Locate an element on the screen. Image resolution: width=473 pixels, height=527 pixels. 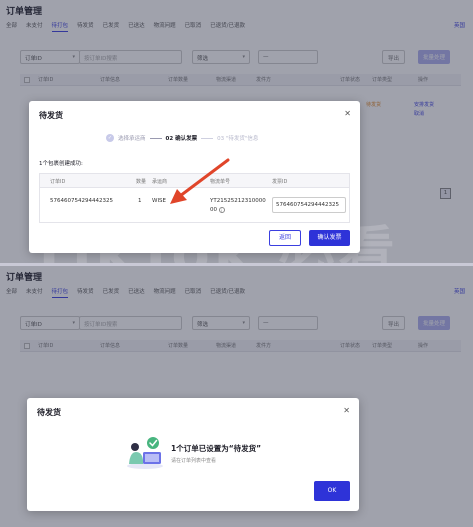
success-subtext: 请在订单列表中查看 is located at coordinates (194, 461).